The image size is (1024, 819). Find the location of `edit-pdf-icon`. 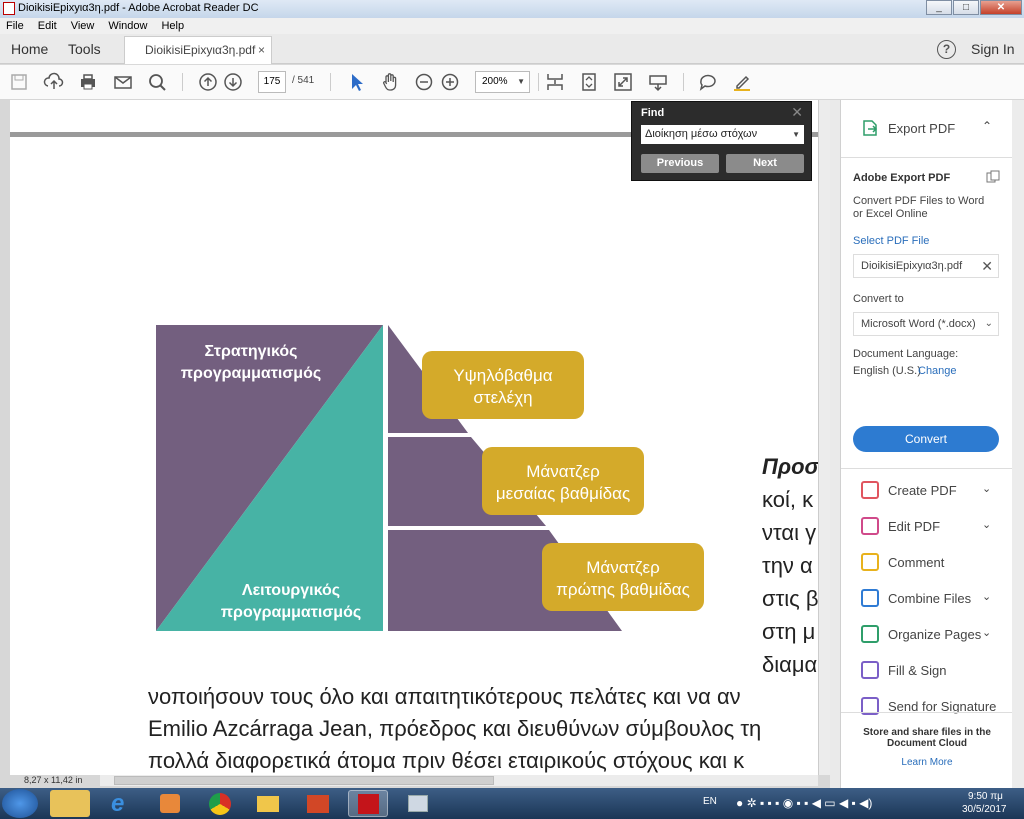

edit-pdf-icon is located at coordinates (870, 526).